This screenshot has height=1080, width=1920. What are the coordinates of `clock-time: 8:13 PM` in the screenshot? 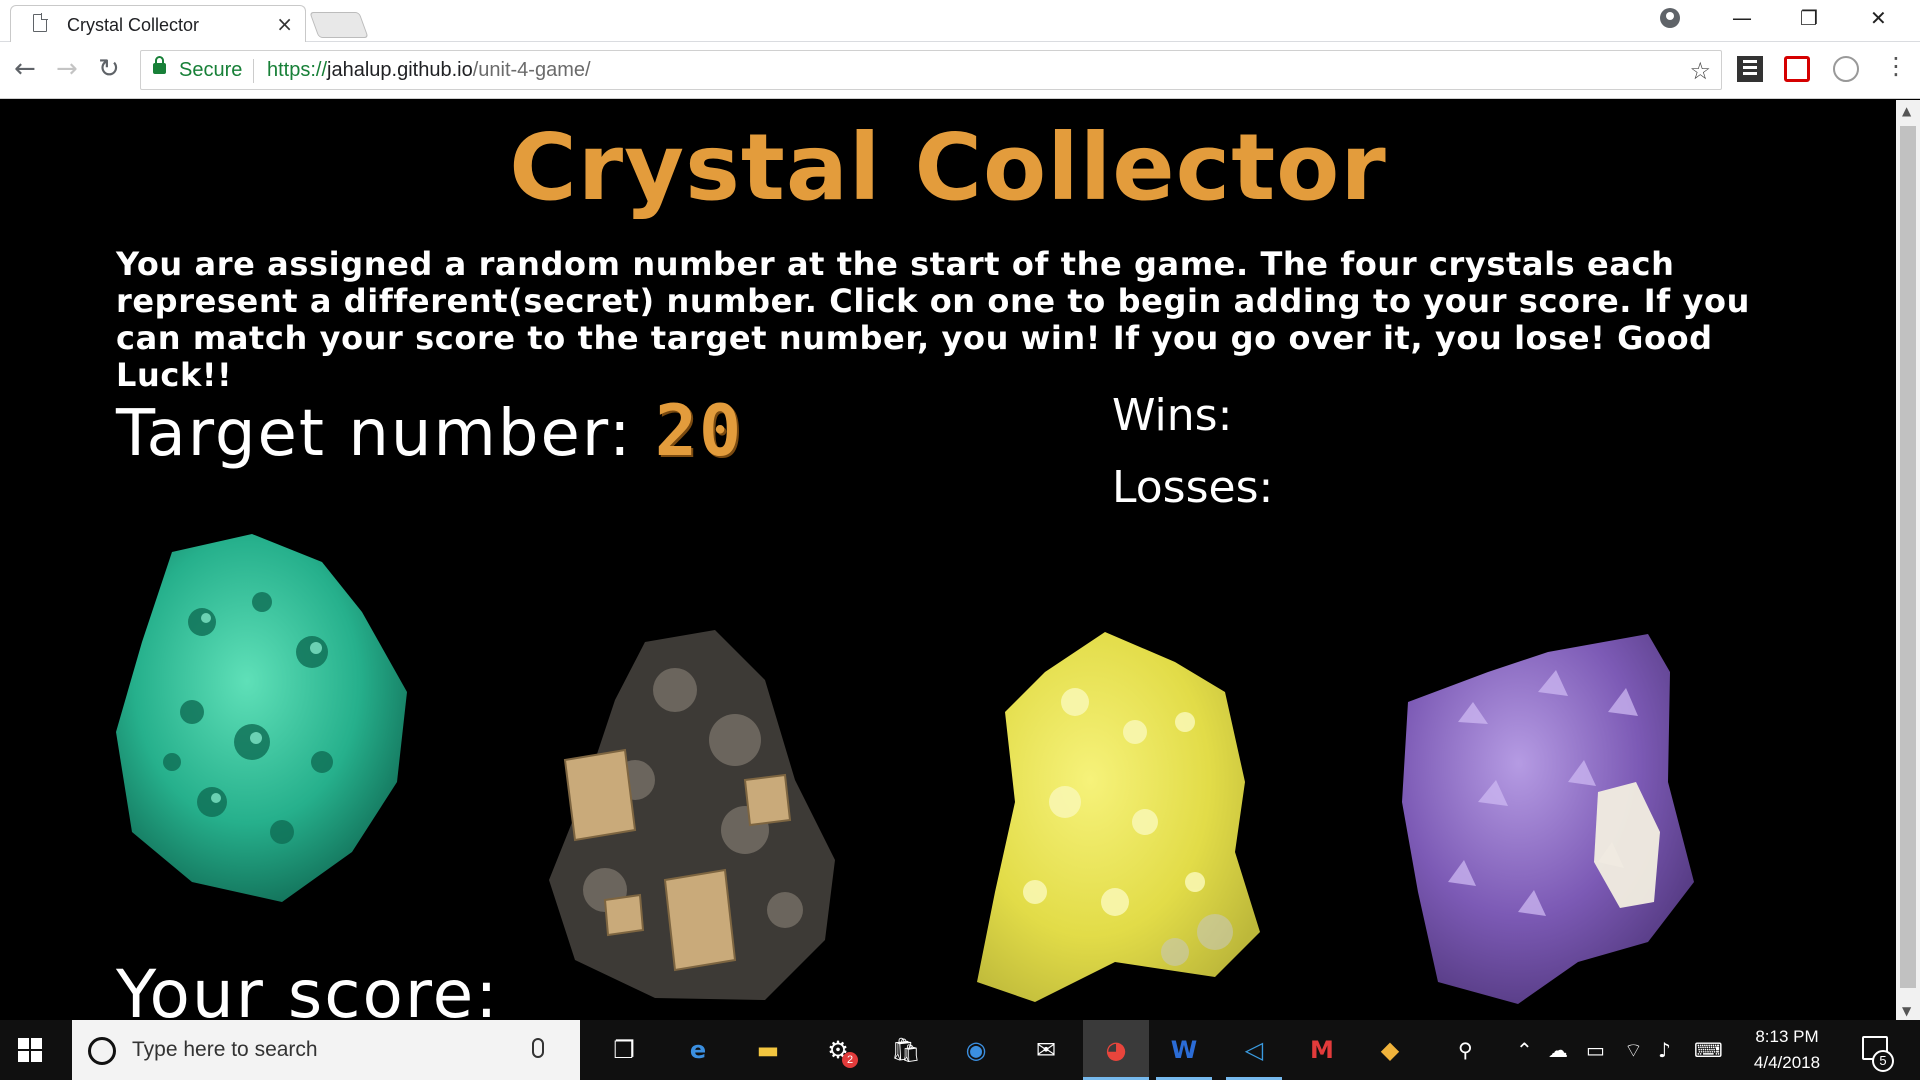 It's located at (1787, 1037).